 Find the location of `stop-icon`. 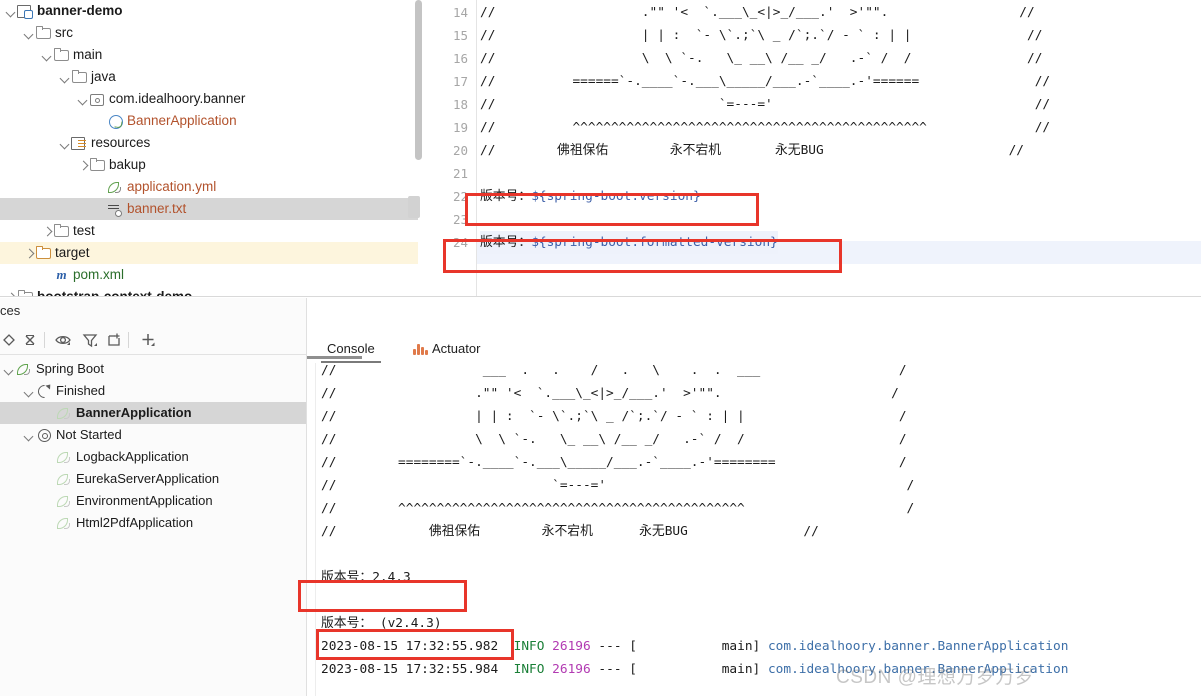

stop-icon is located at coordinates (30, 340).